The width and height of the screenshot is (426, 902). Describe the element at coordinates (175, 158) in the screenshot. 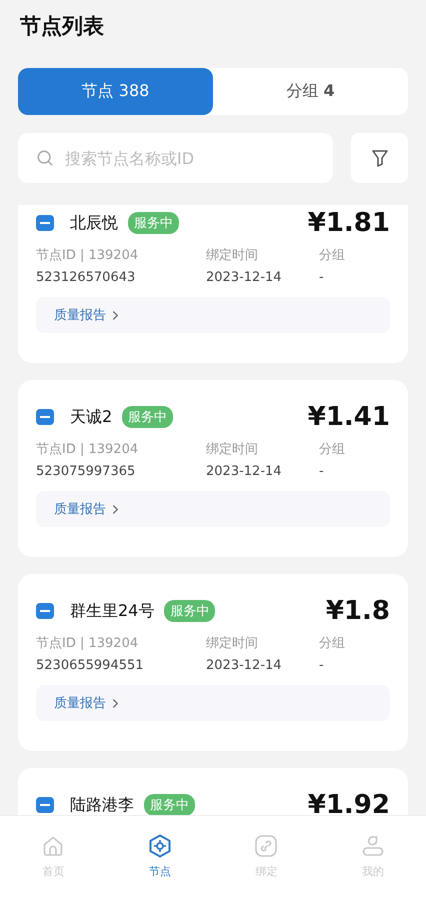

I see `search-field: 搜索节点名称或ID` at that location.